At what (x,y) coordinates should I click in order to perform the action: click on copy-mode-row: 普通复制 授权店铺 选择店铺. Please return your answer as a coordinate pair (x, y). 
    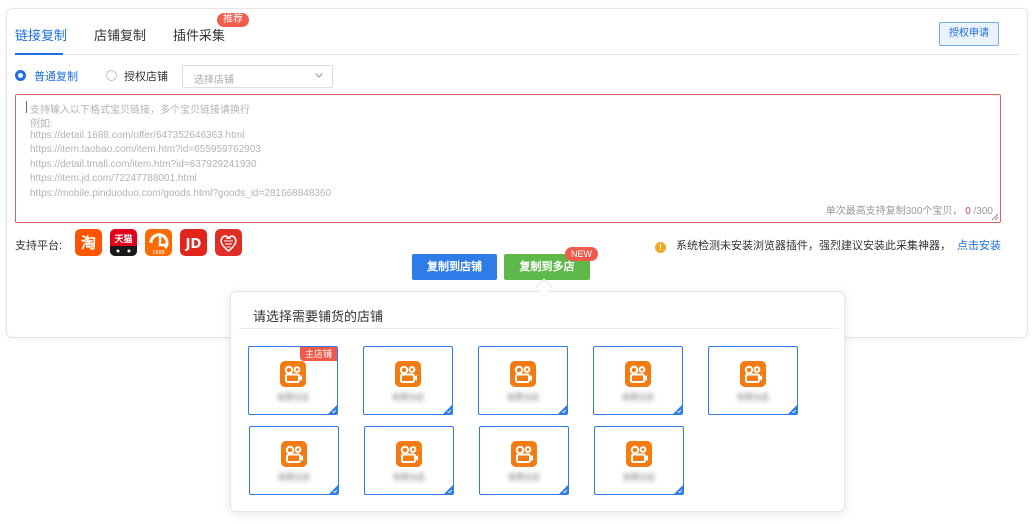
    Looking at the image, I should click on (185, 77).